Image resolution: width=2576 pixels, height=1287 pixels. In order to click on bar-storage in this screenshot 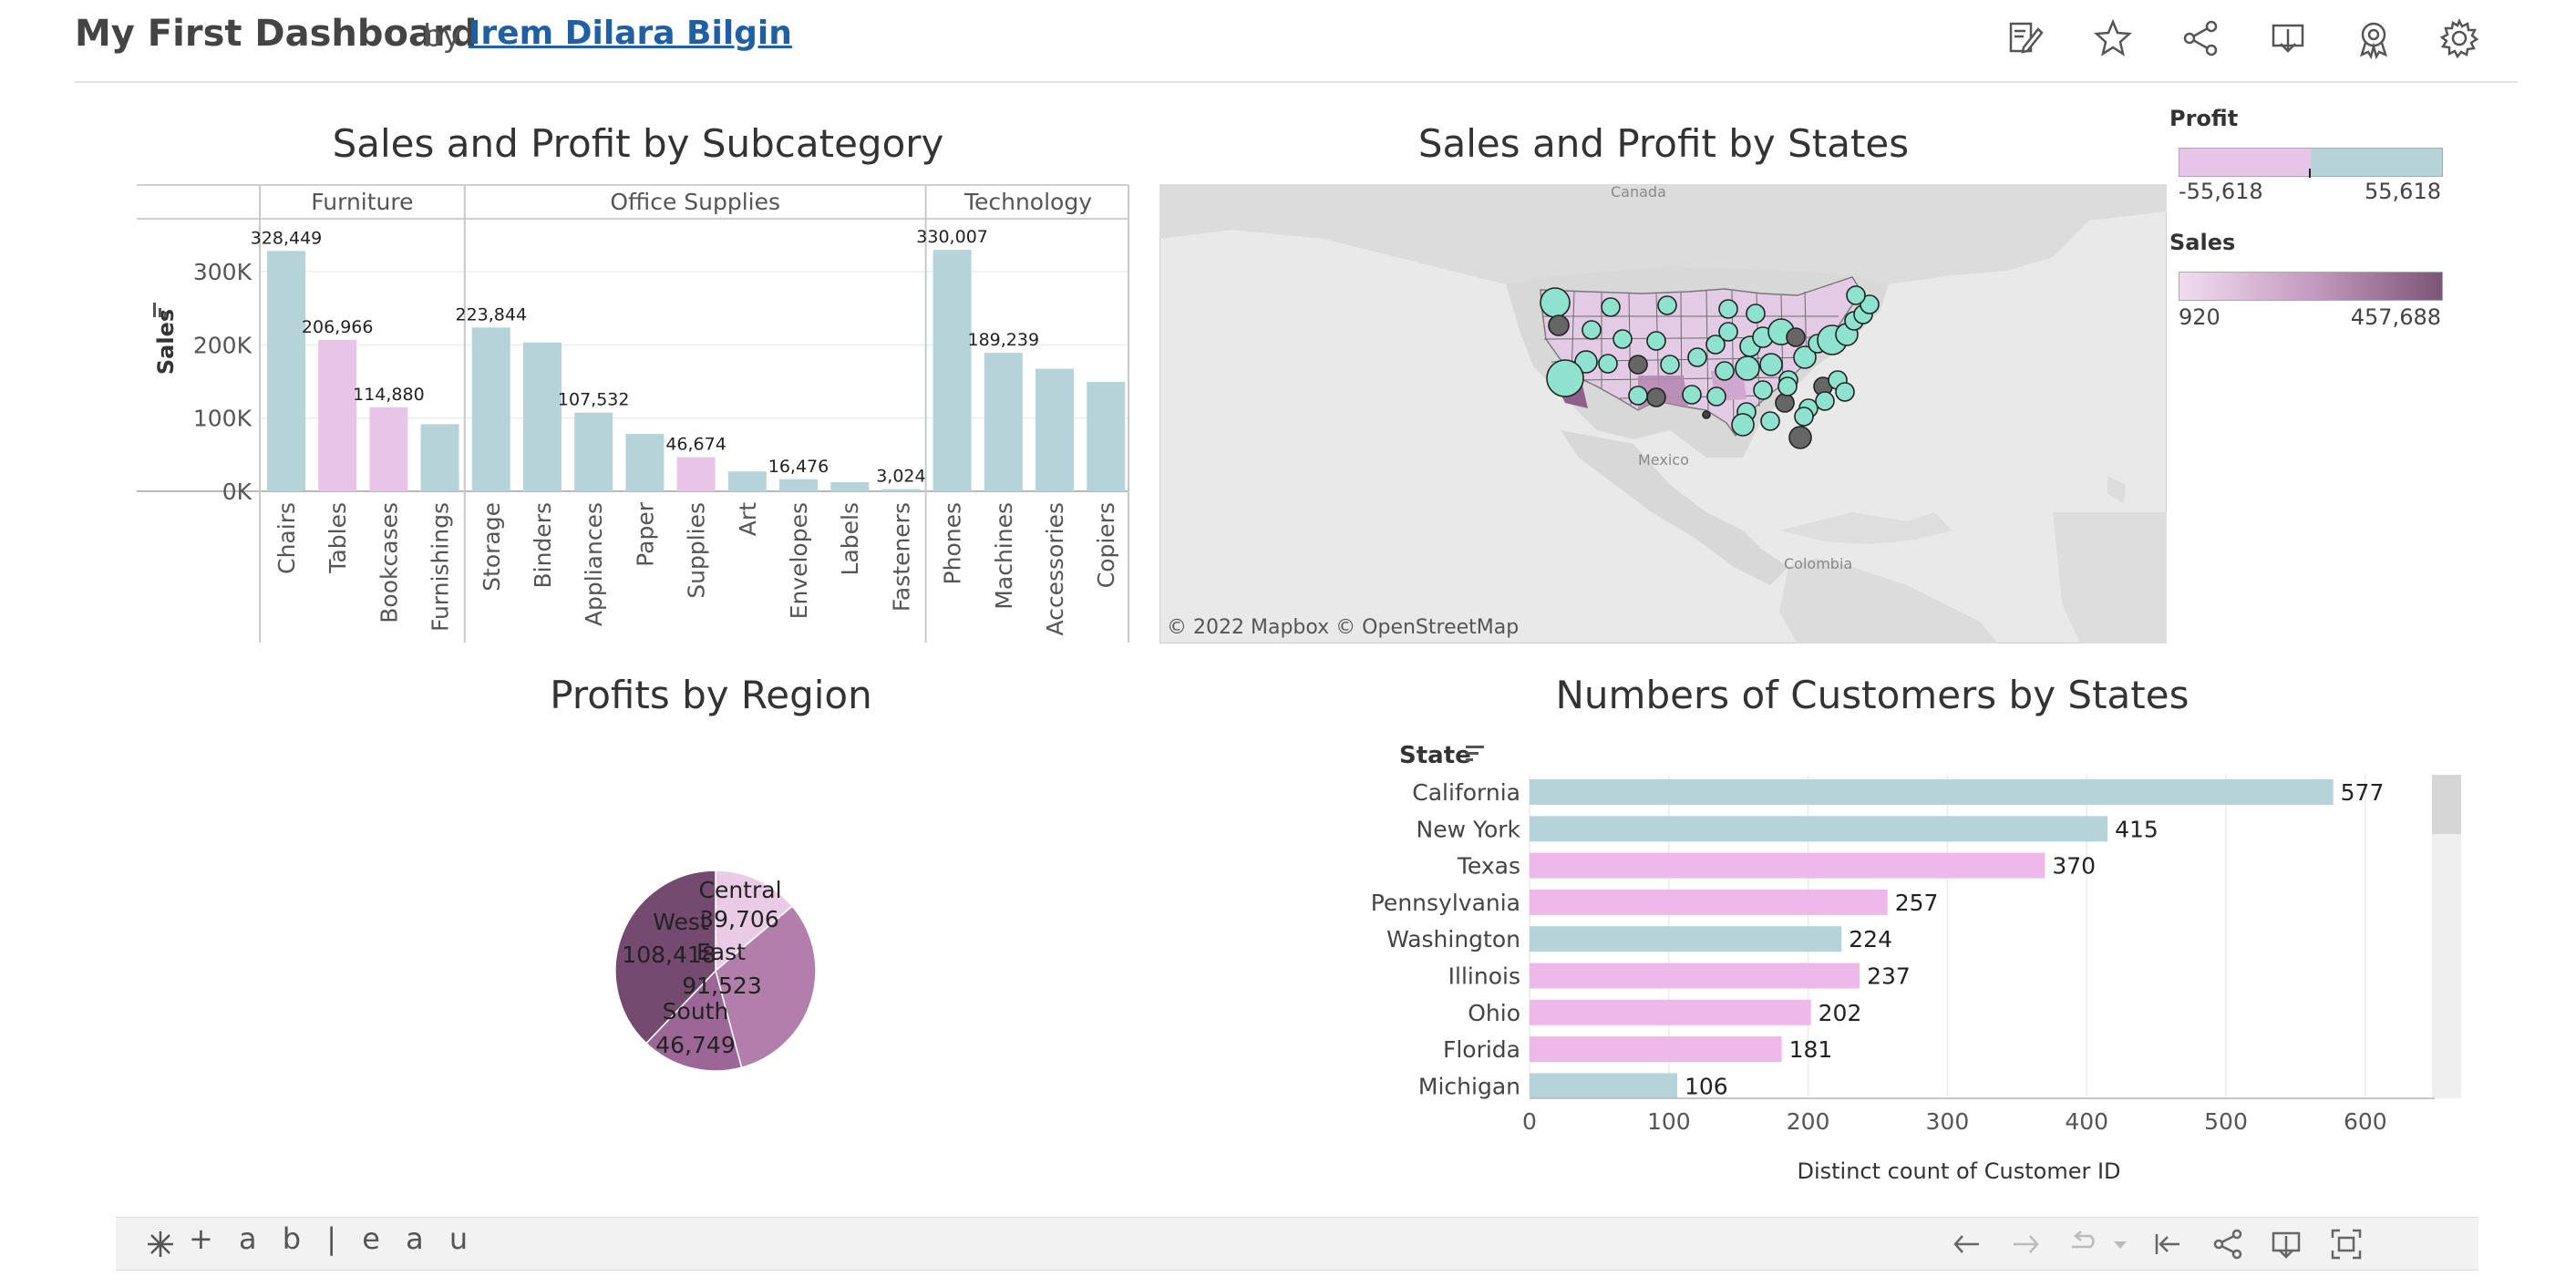, I will do `click(490, 409)`.